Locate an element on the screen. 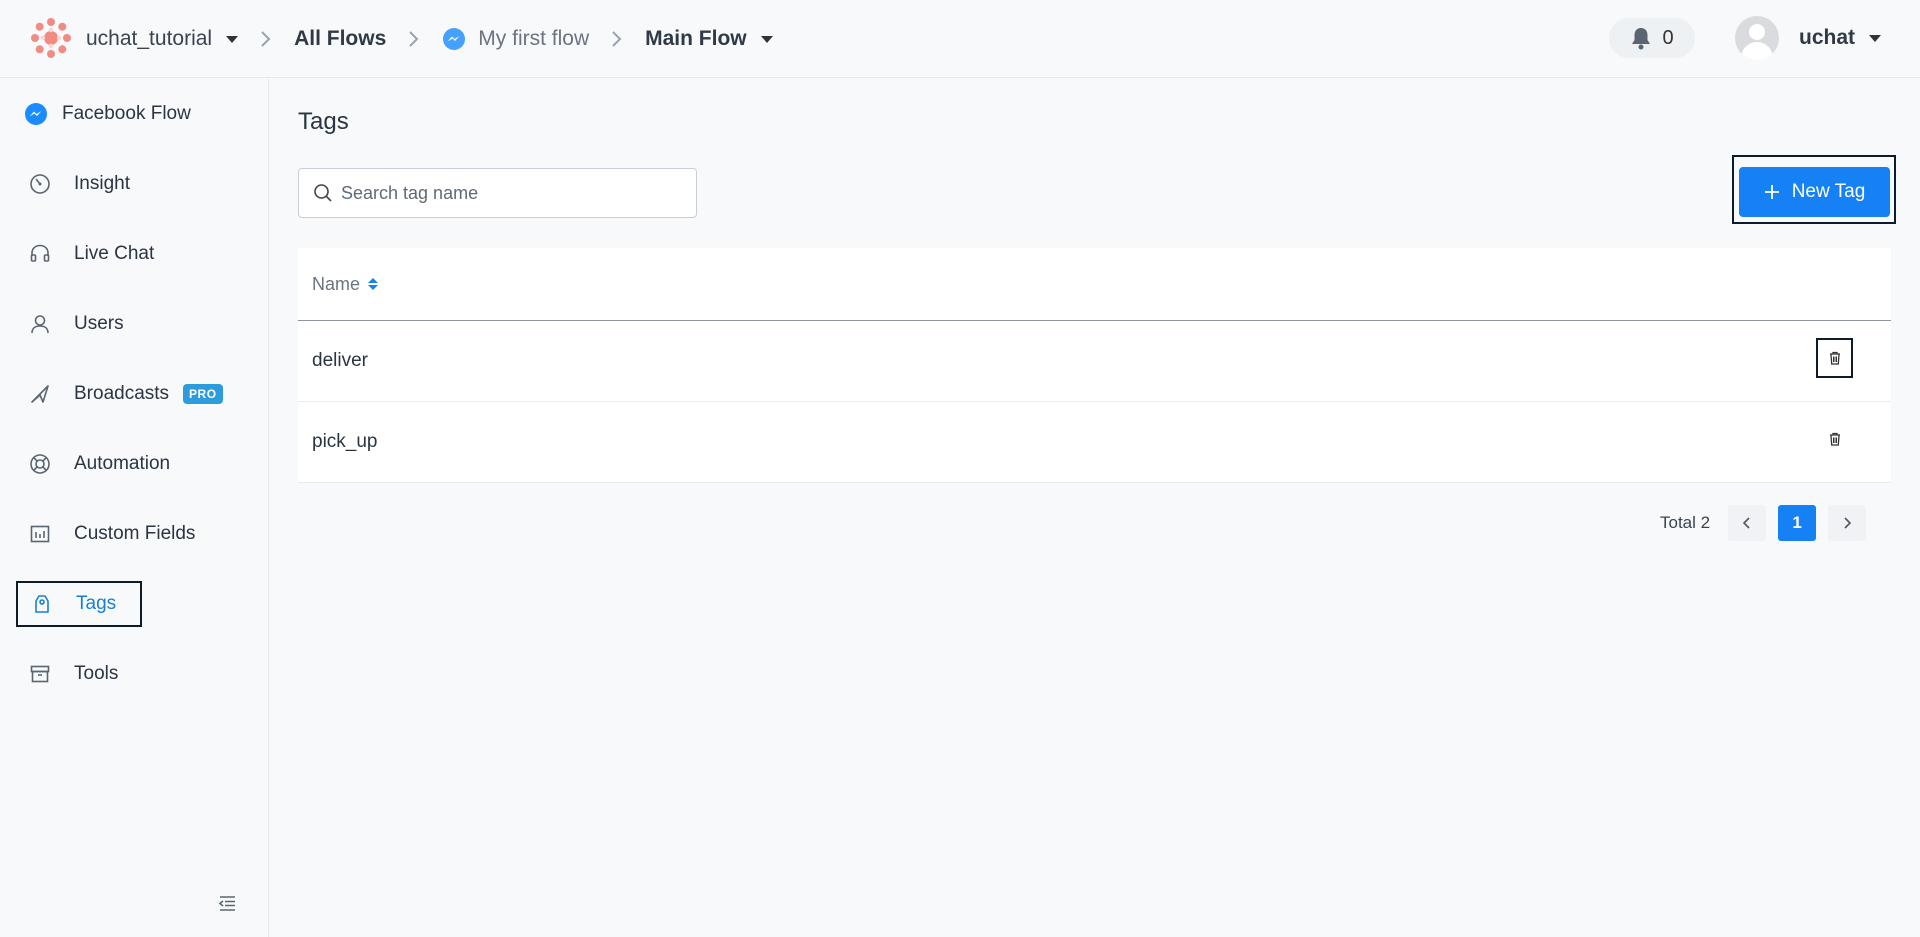  sidebar-item-automation: Automation is located at coordinates (131, 464).